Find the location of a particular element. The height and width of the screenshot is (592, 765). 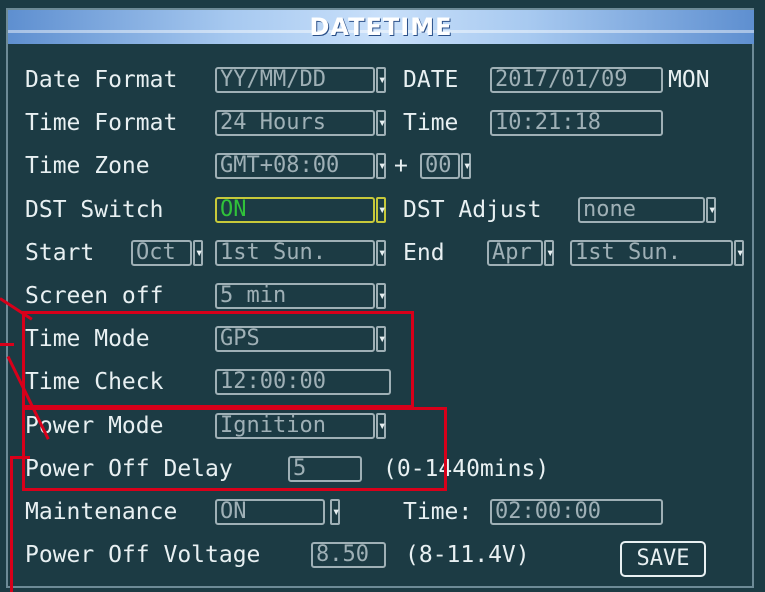

maintenance-time-label: Time: is located at coordinates (438, 512).